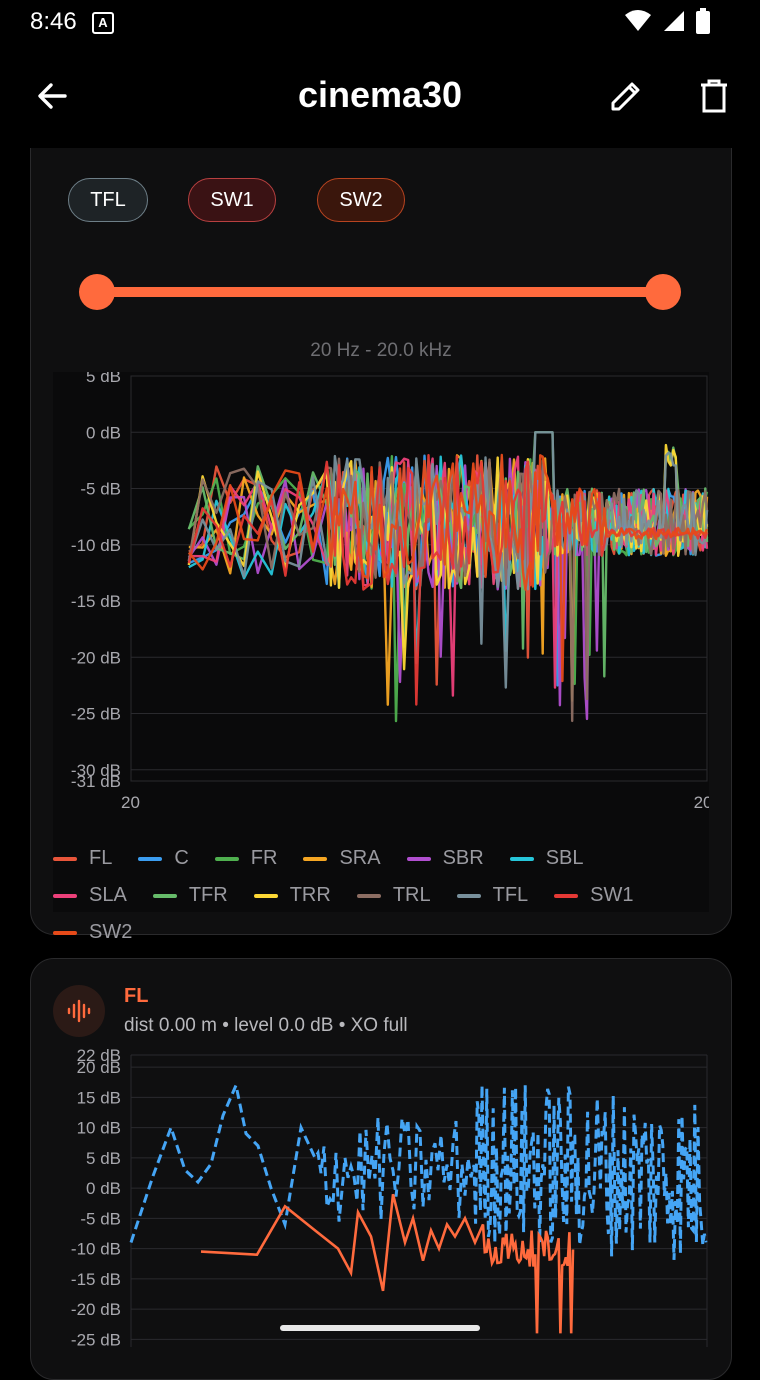 This screenshot has height=1380, width=760. Describe the element at coordinates (380, 1328) in the screenshot. I see `gesture-home-bar` at that location.